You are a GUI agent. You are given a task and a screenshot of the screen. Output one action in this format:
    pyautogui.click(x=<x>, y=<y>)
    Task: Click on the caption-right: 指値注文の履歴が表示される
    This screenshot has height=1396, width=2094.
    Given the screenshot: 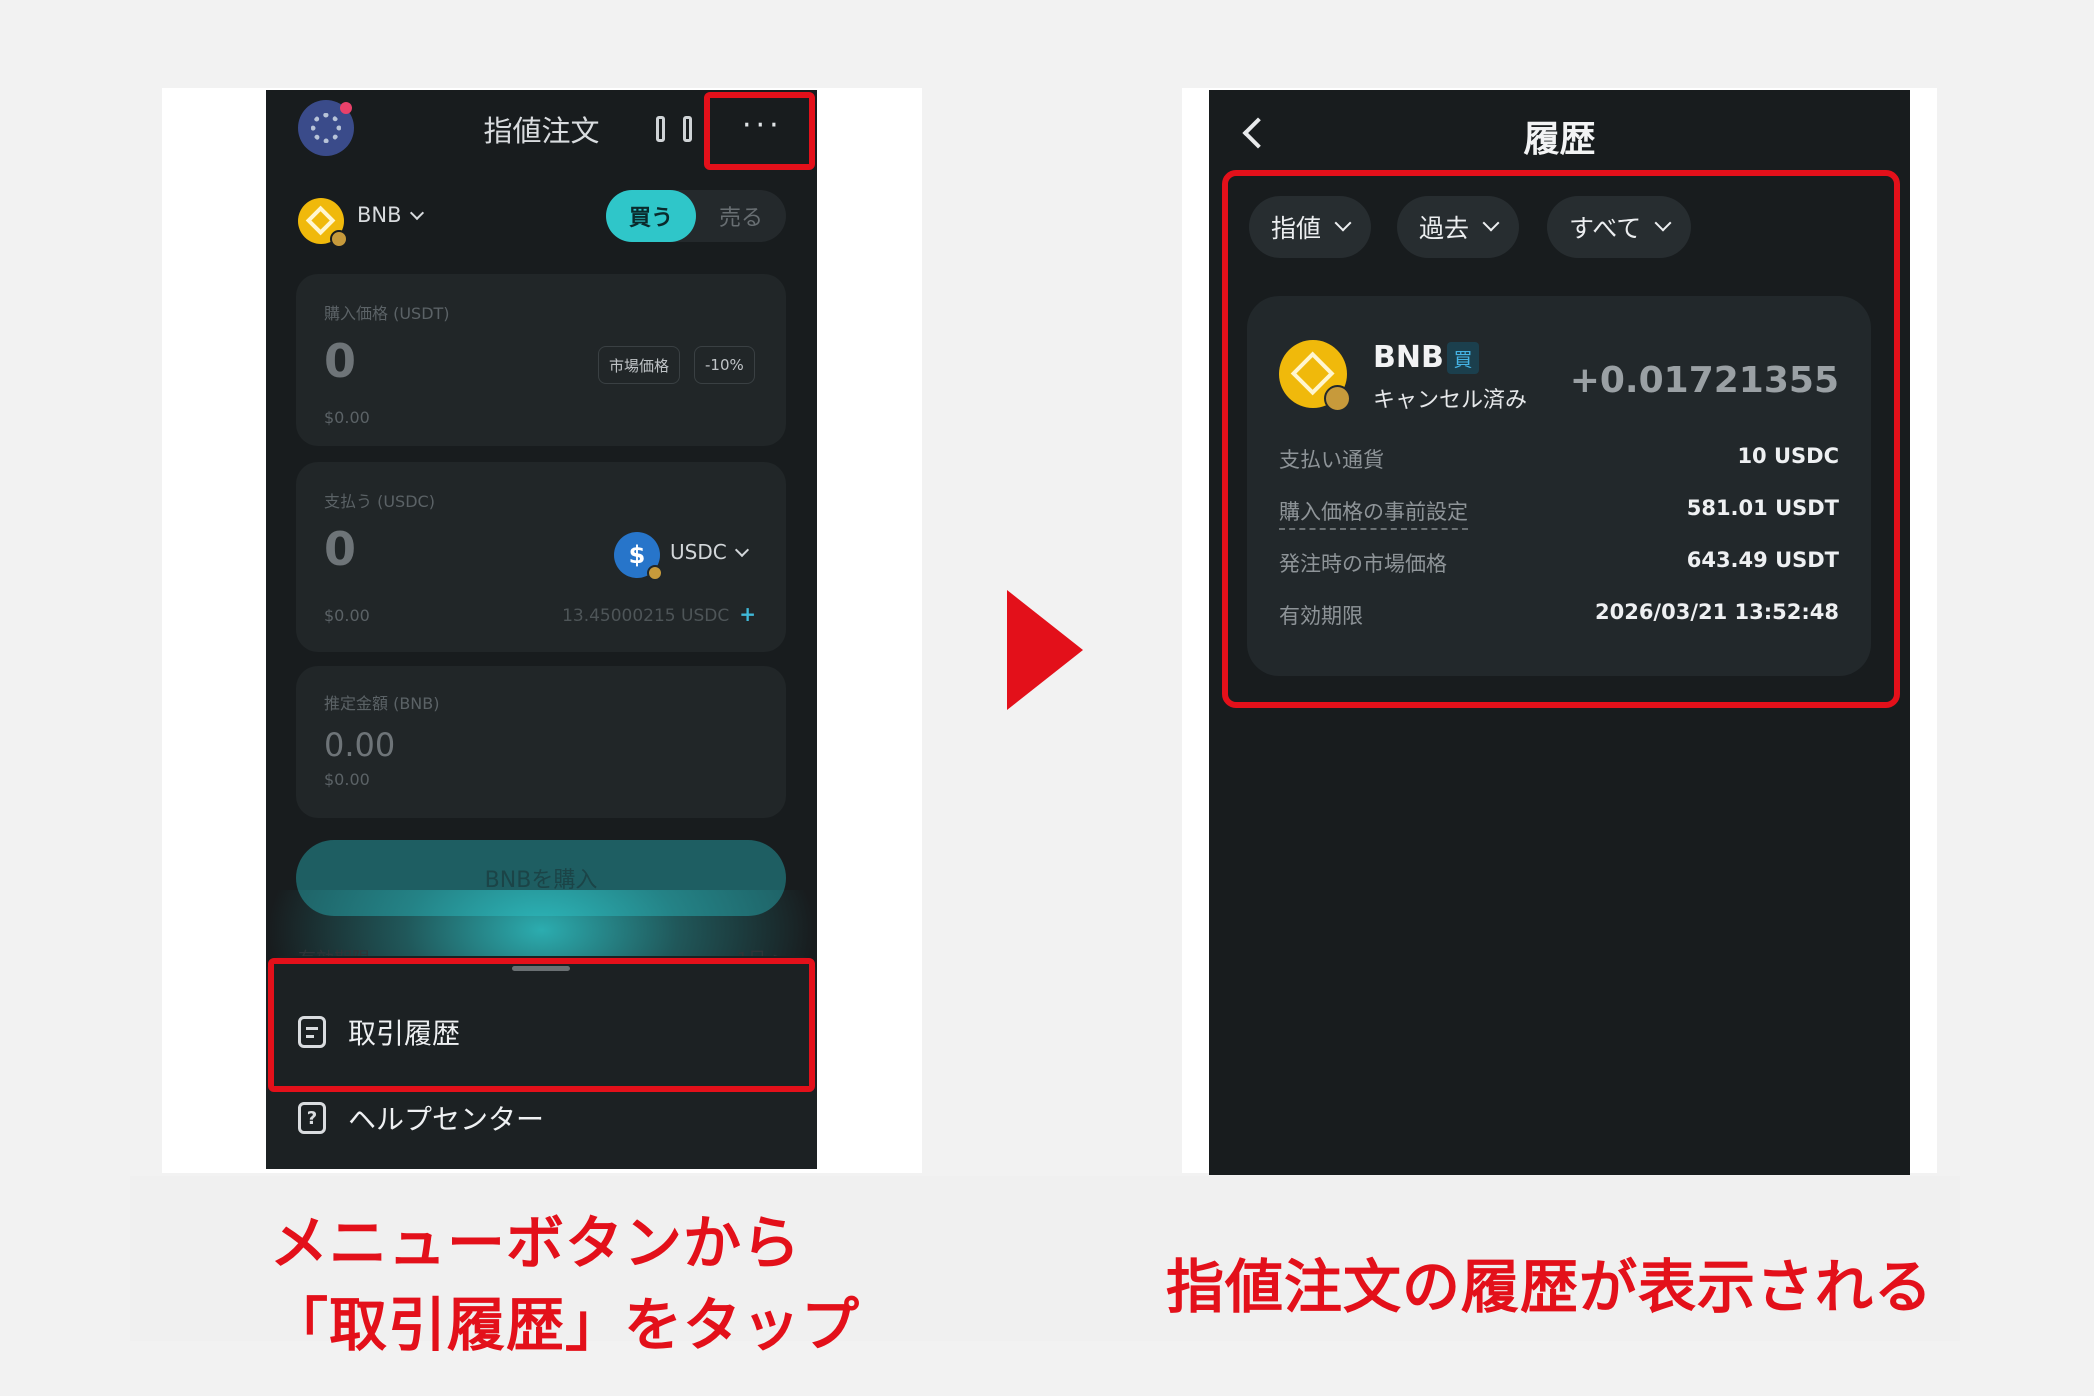 What is the action you would take?
    pyautogui.click(x=1550, y=1287)
    